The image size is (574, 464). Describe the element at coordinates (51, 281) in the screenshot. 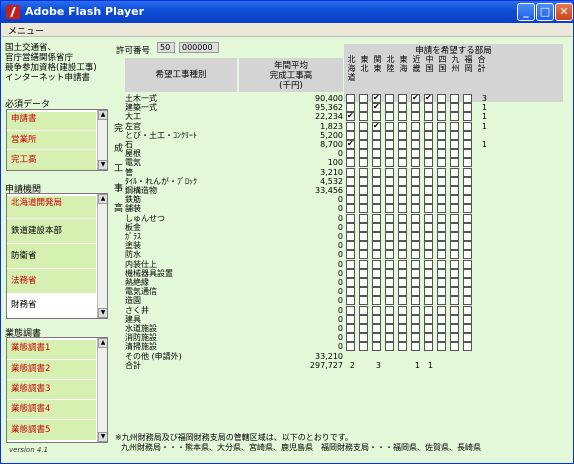

I see `list-item: 法務省` at that location.